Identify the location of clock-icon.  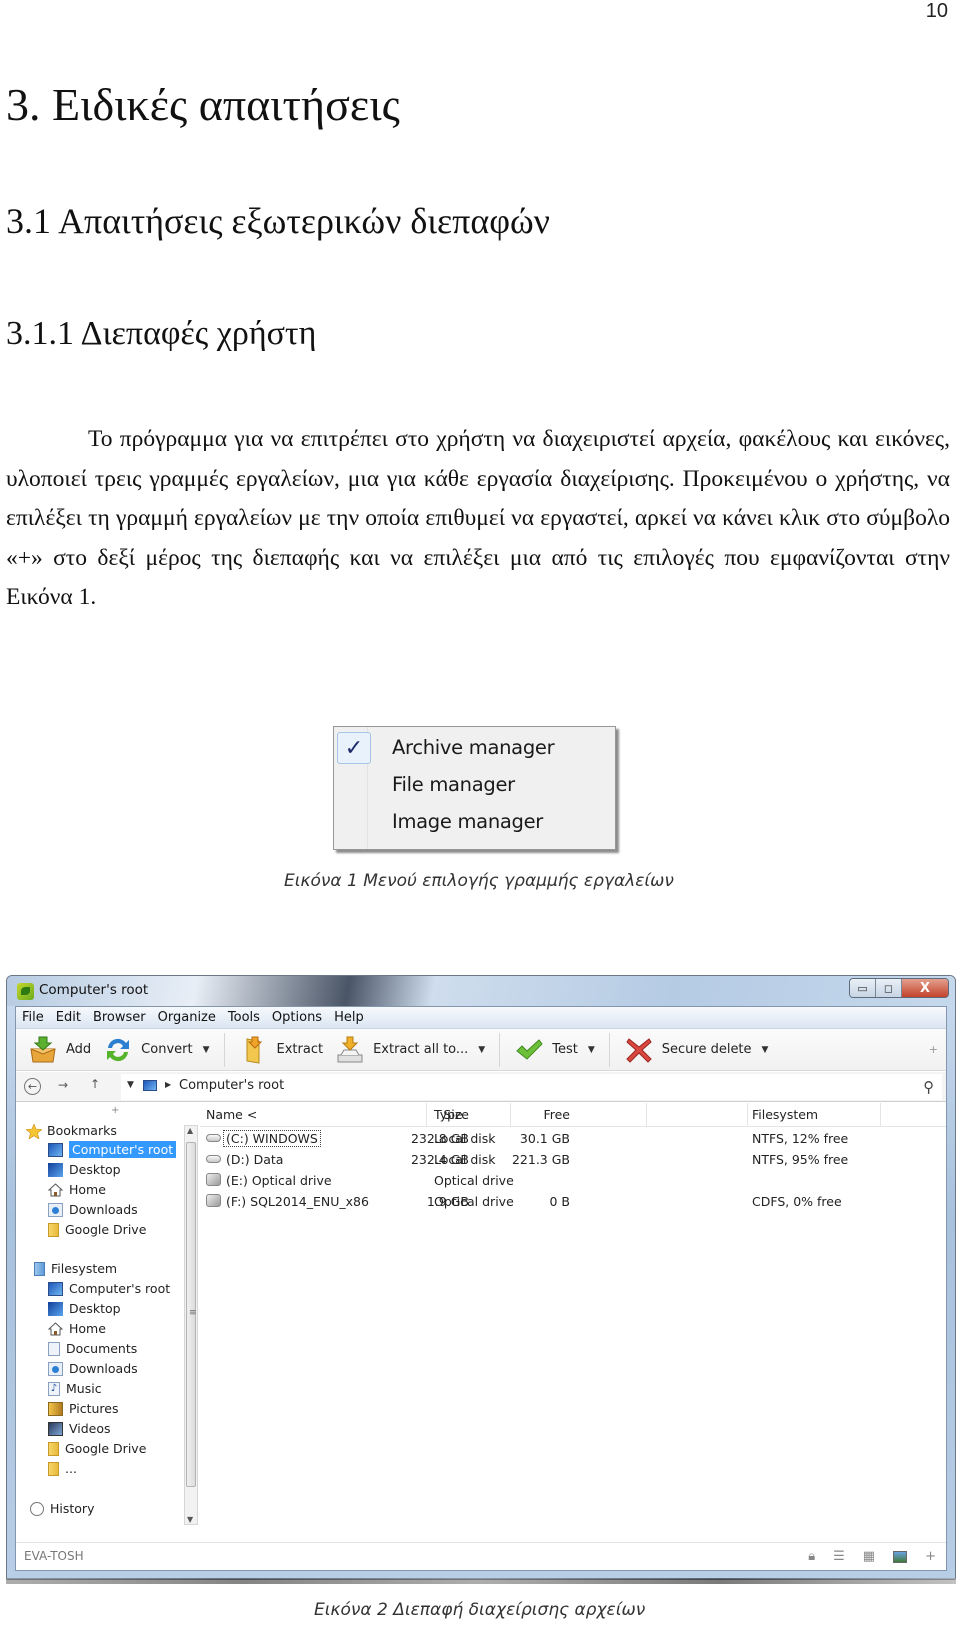
(37, 1508).